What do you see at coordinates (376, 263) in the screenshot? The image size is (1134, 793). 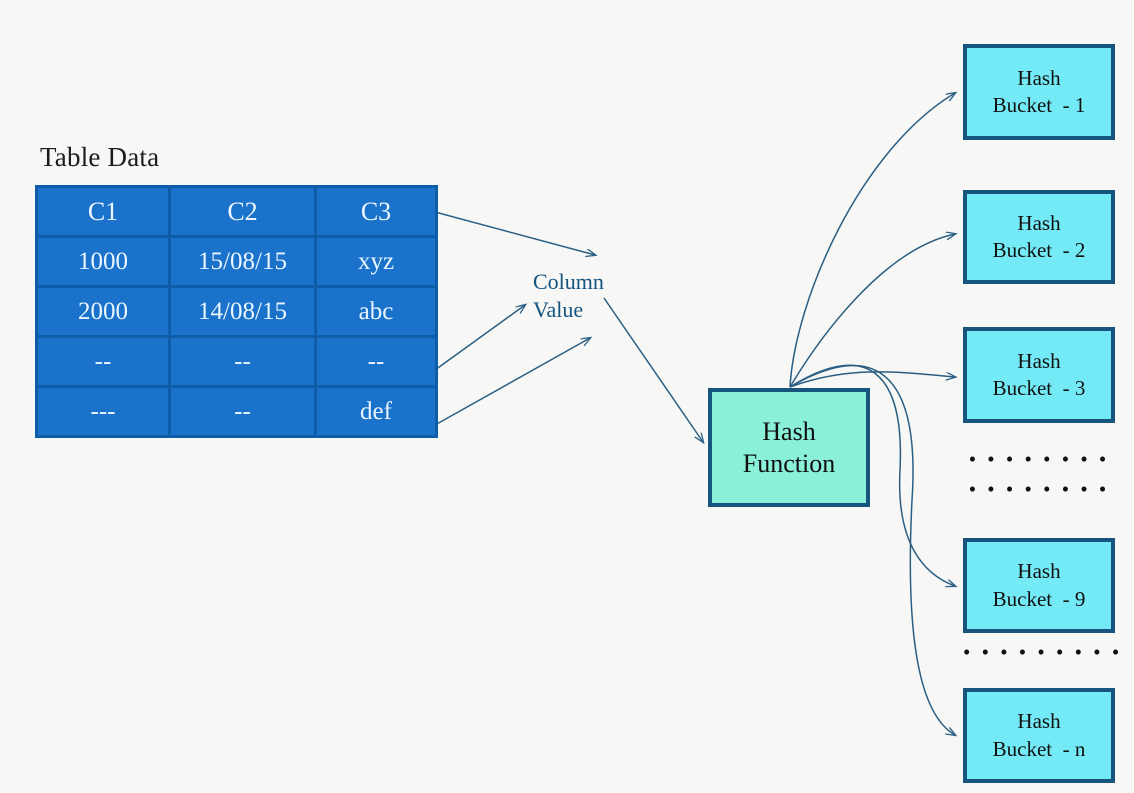 I see `table-cell: xyz` at bounding box center [376, 263].